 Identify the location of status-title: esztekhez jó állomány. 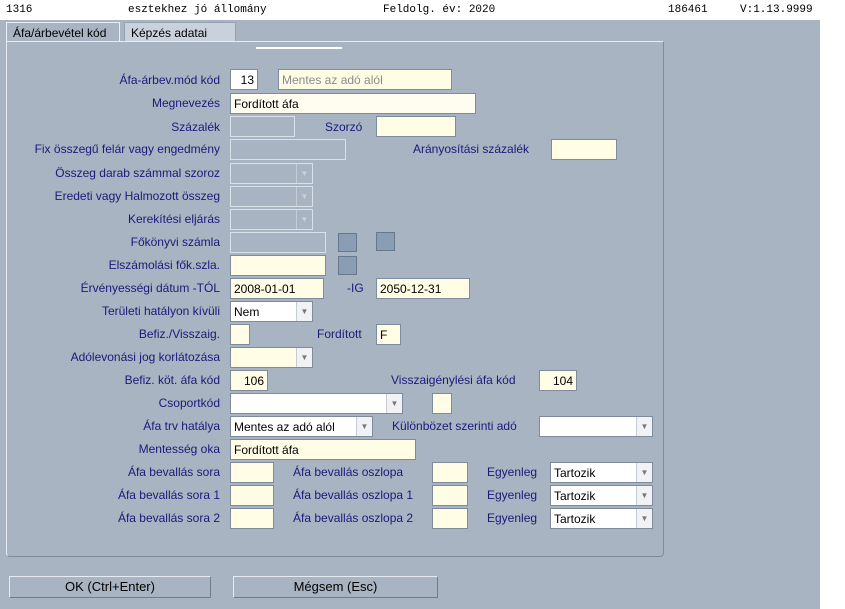
(197, 10).